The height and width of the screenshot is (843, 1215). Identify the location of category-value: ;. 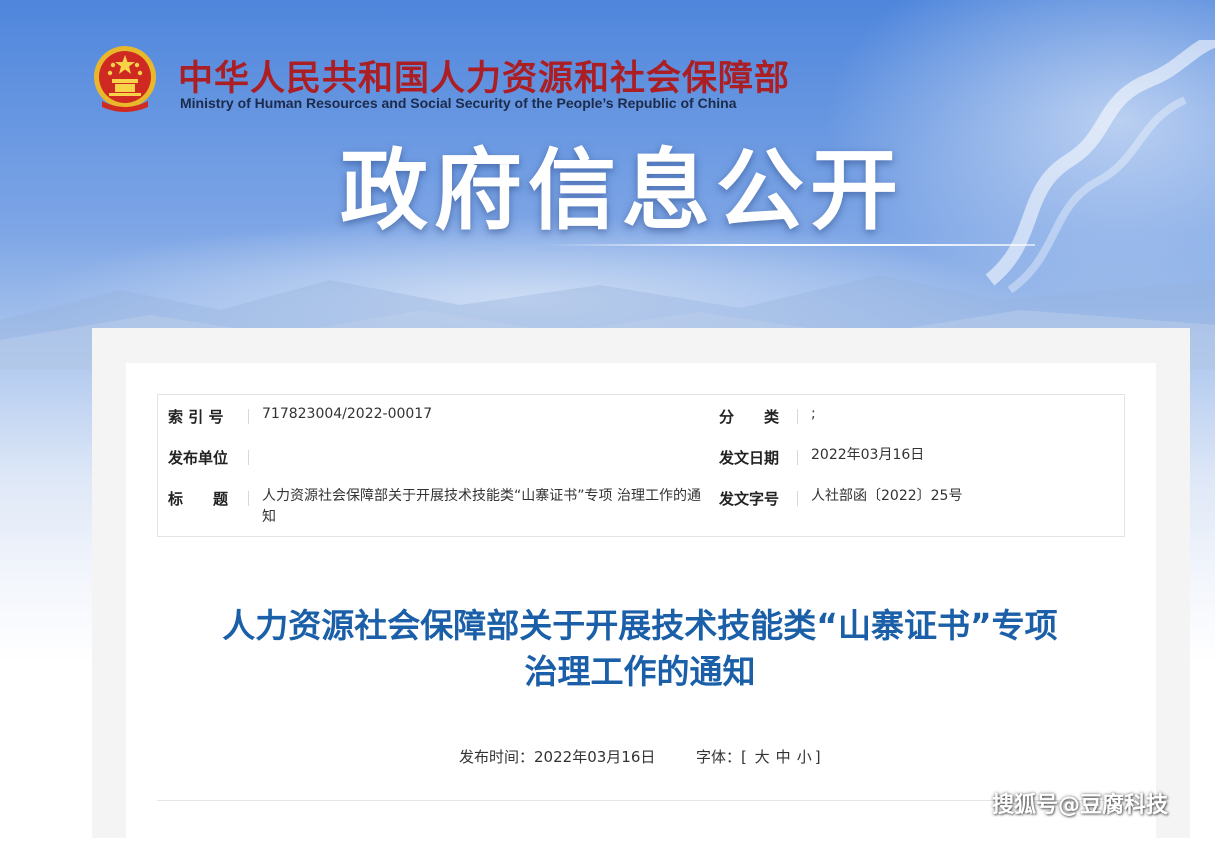
(813, 414).